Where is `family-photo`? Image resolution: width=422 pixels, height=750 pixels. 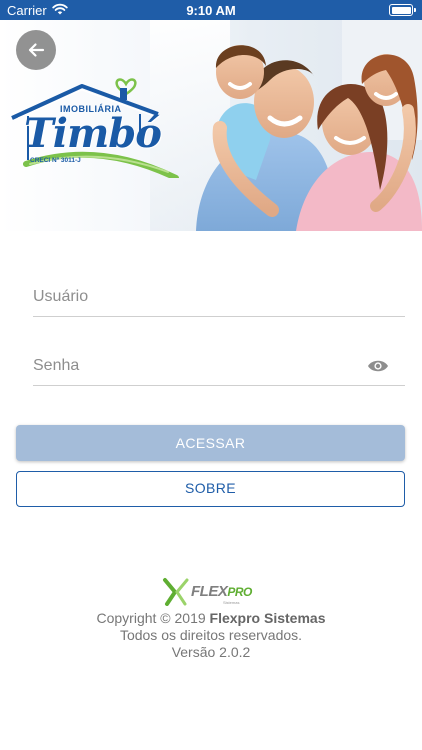 family-photo is located at coordinates (309, 138).